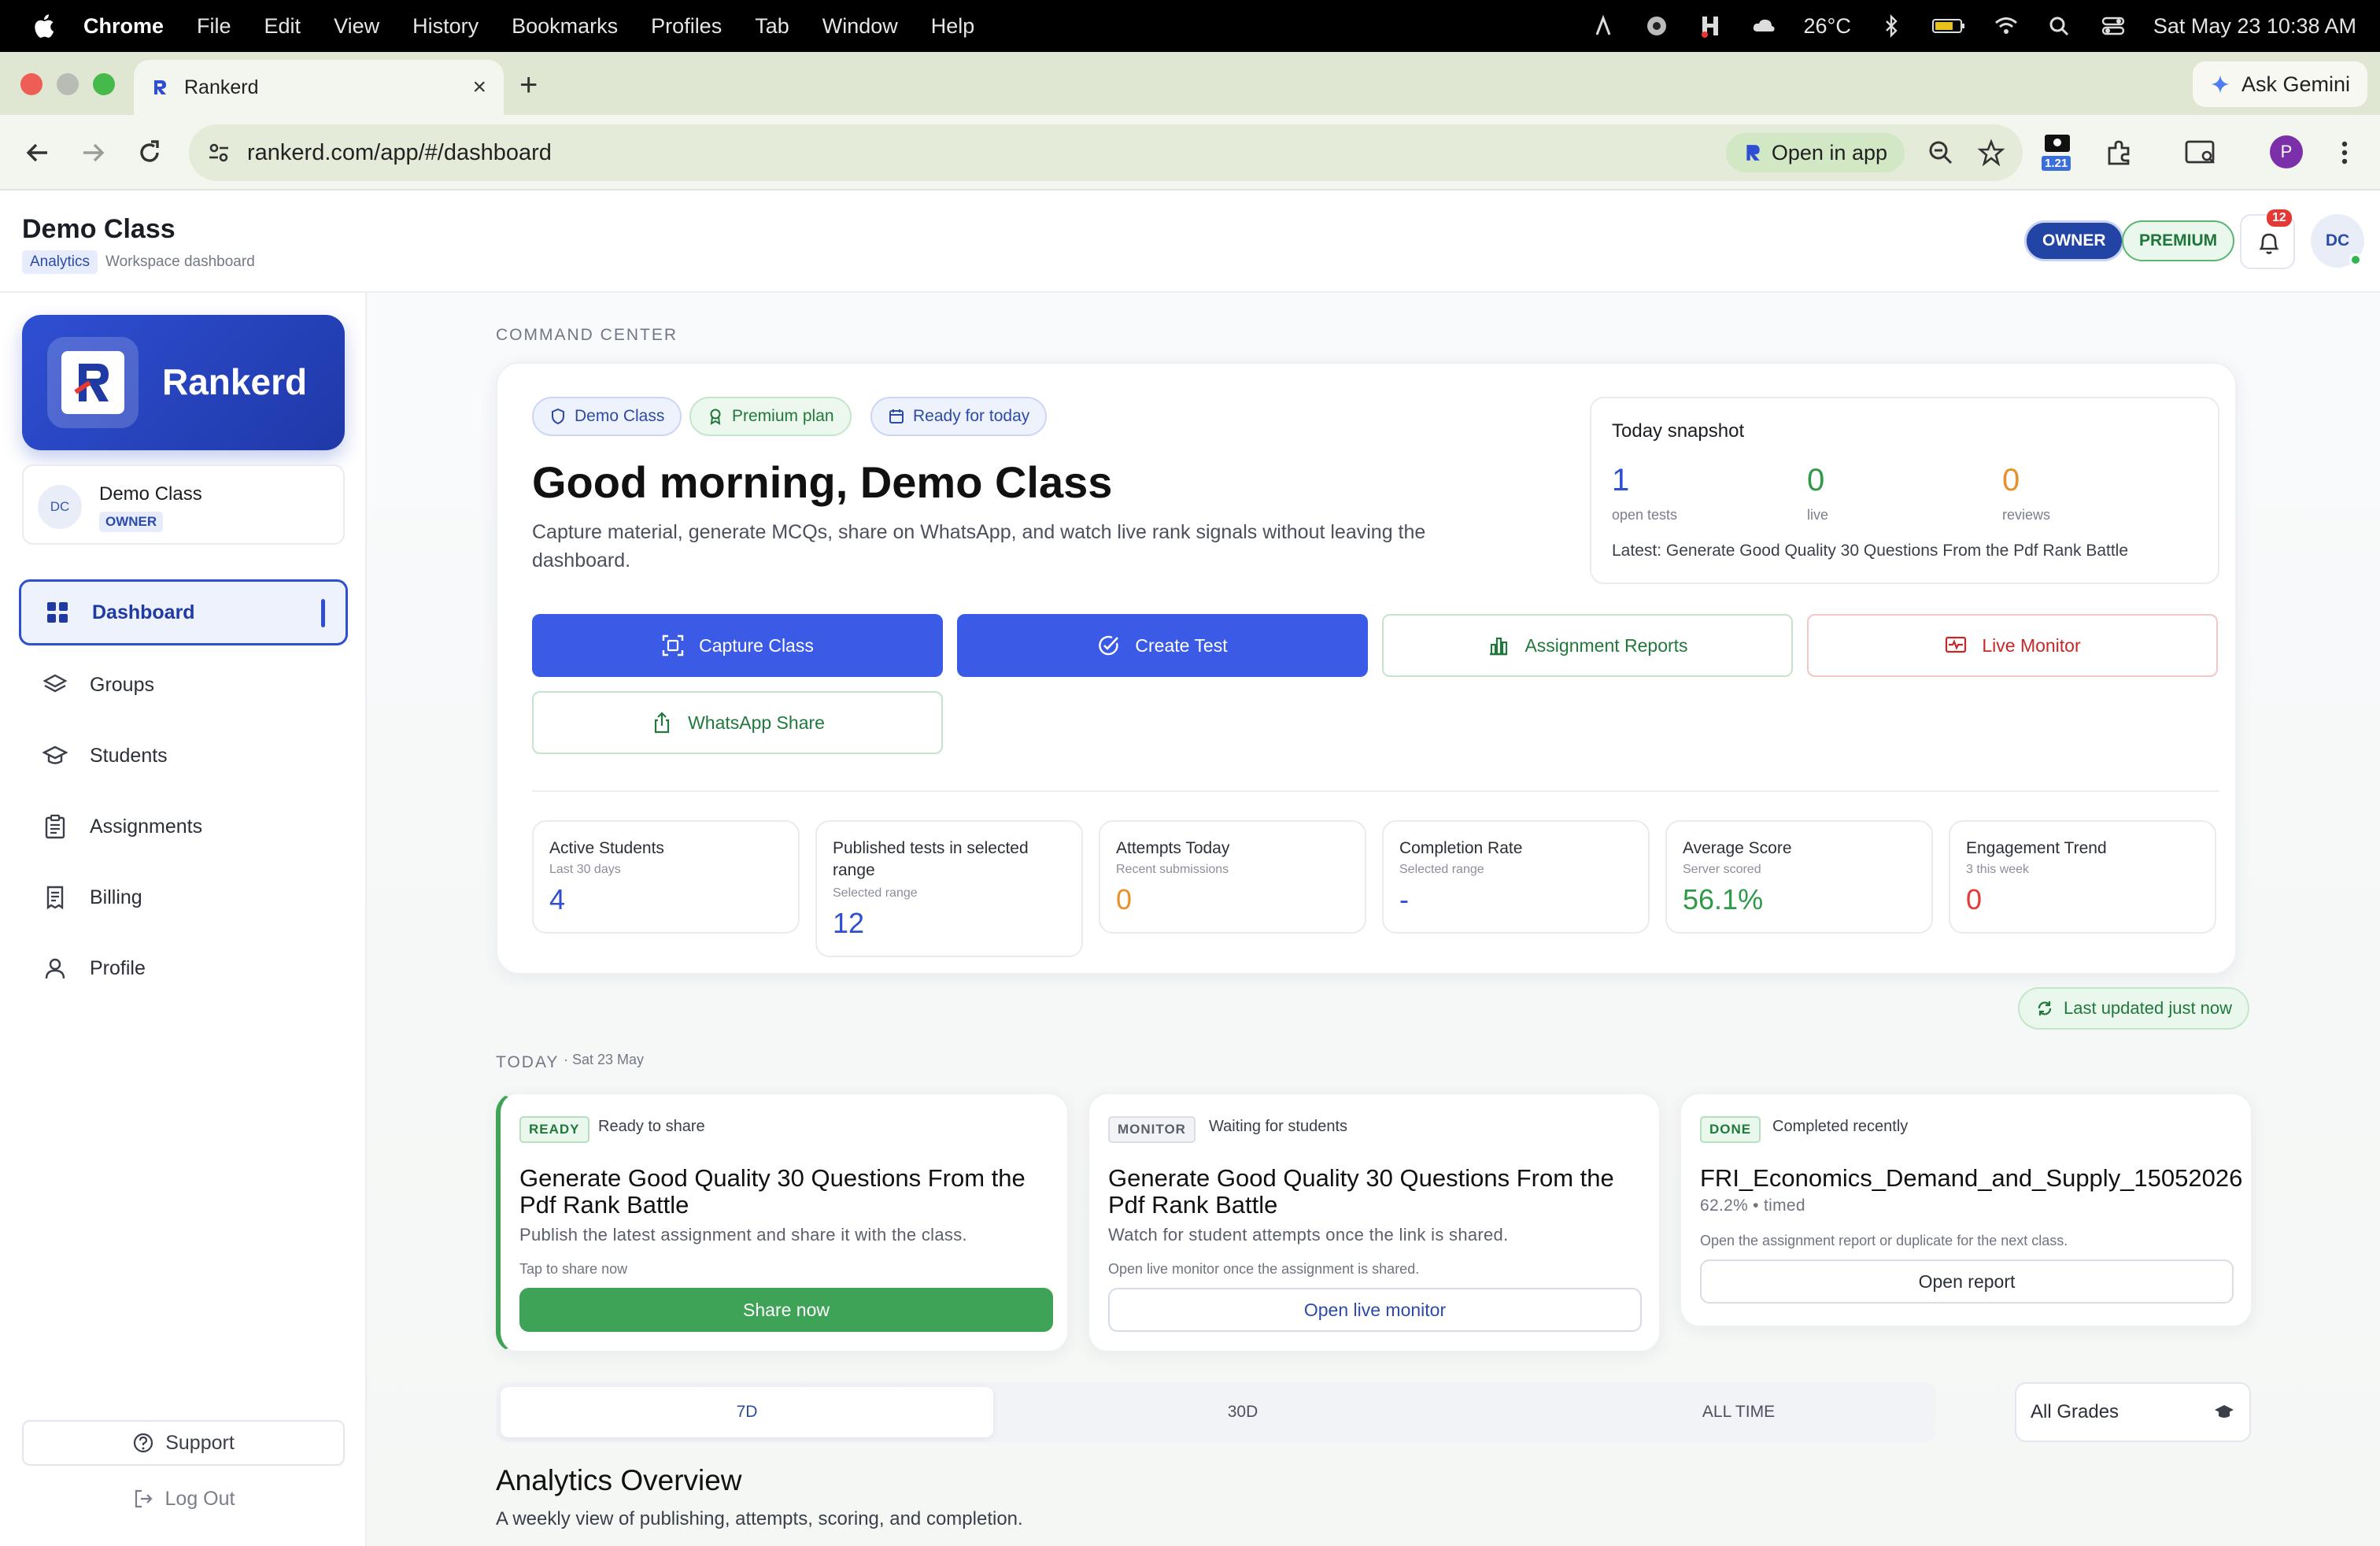 The width and height of the screenshot is (2380, 1546). I want to click on range-tabs: 7D 30D ALL TIME, so click(1216, 1412).